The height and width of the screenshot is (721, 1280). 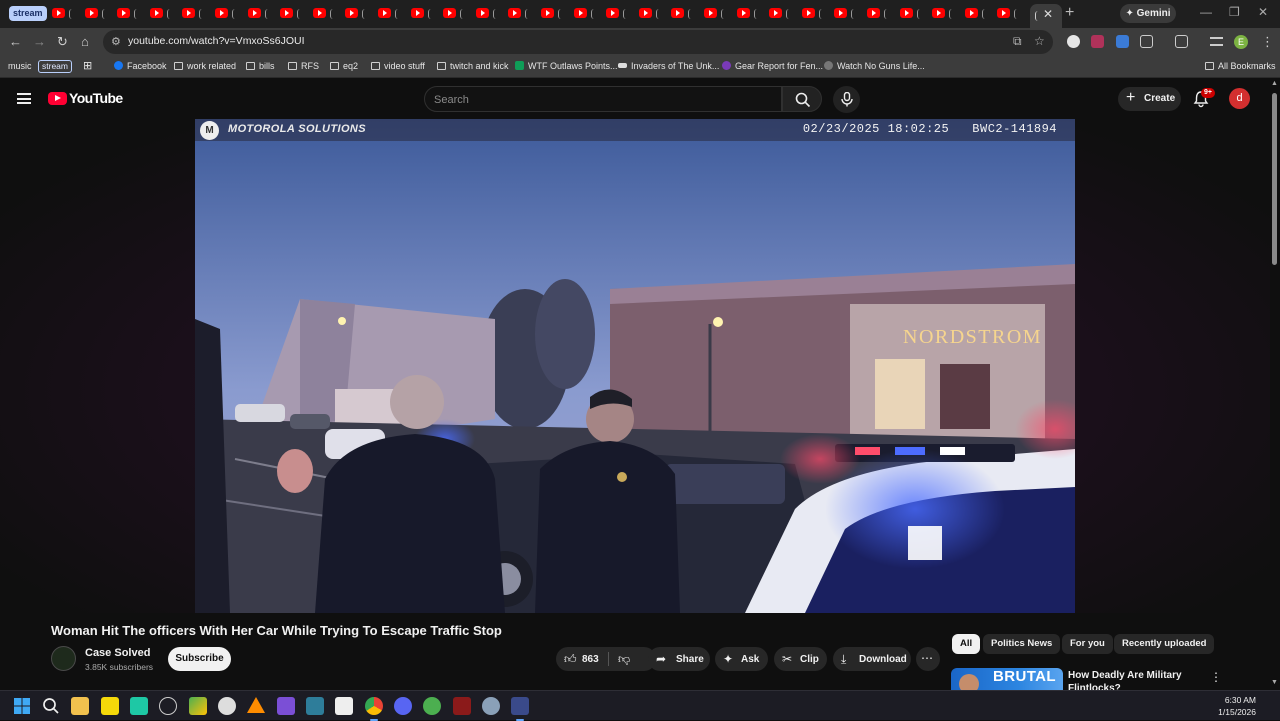 What do you see at coordinates (260, 66) in the screenshot?
I see `bookmark-folder-bills: bills` at bounding box center [260, 66].